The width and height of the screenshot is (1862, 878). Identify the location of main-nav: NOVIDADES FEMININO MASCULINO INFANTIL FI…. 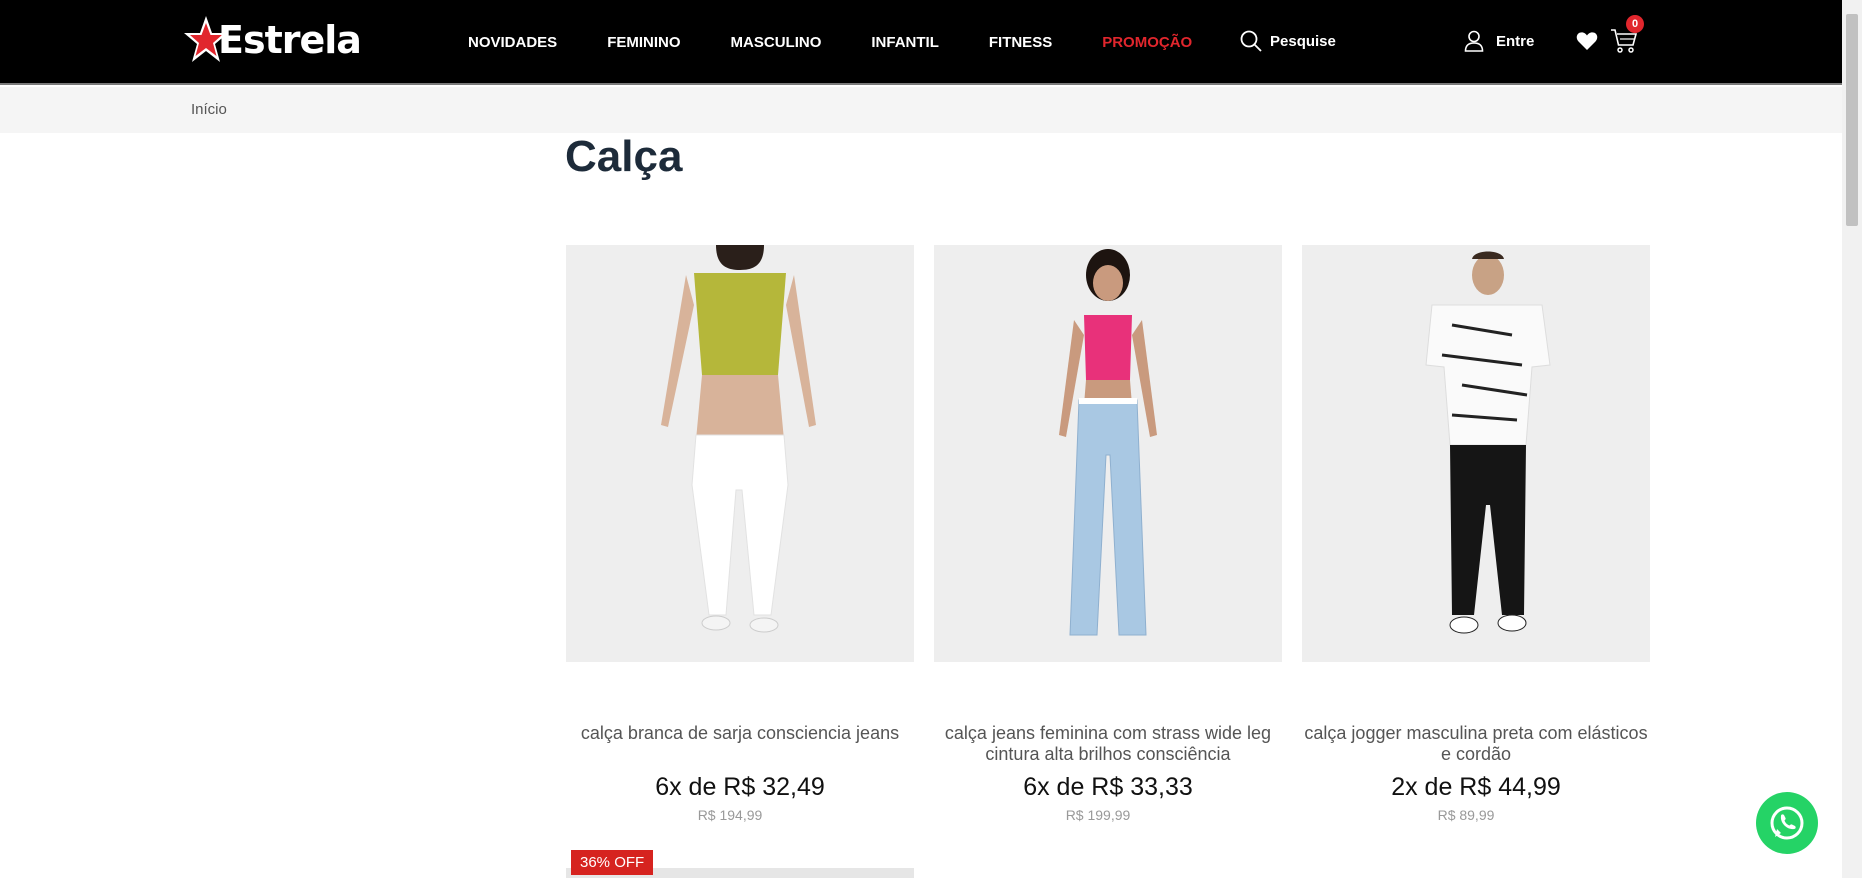
(855, 42).